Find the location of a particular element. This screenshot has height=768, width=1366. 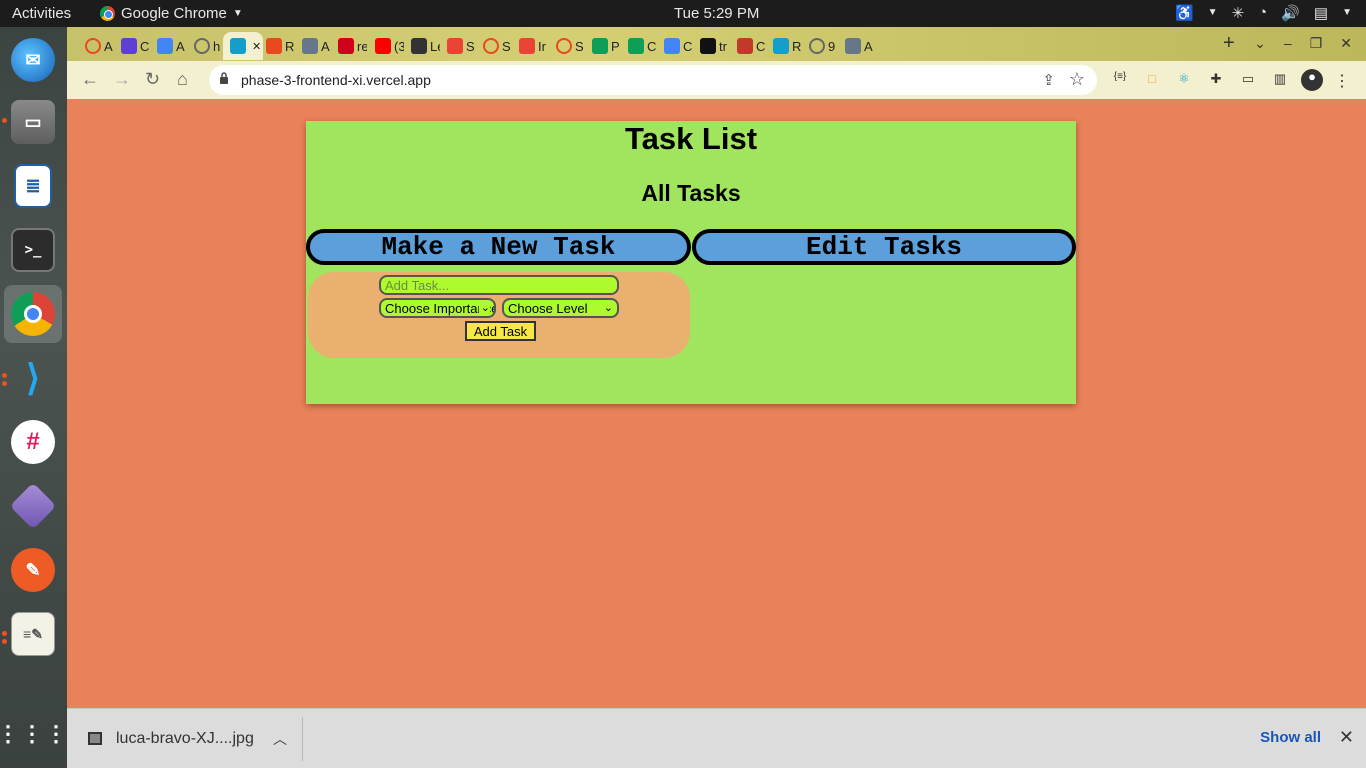

show-all-button: Show all is located at coordinates (1290, 738).